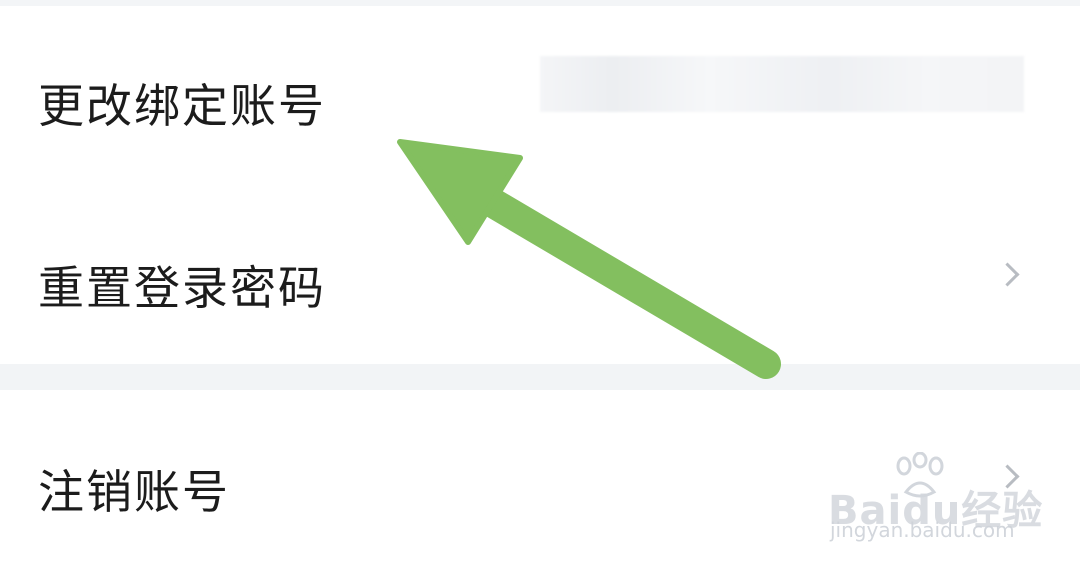 The image size is (1080, 568). What do you see at coordinates (935, 502) in the screenshot?
I see `baidu-jingyan-watermark: Baidu经验 jingyan.baidu.com` at bounding box center [935, 502].